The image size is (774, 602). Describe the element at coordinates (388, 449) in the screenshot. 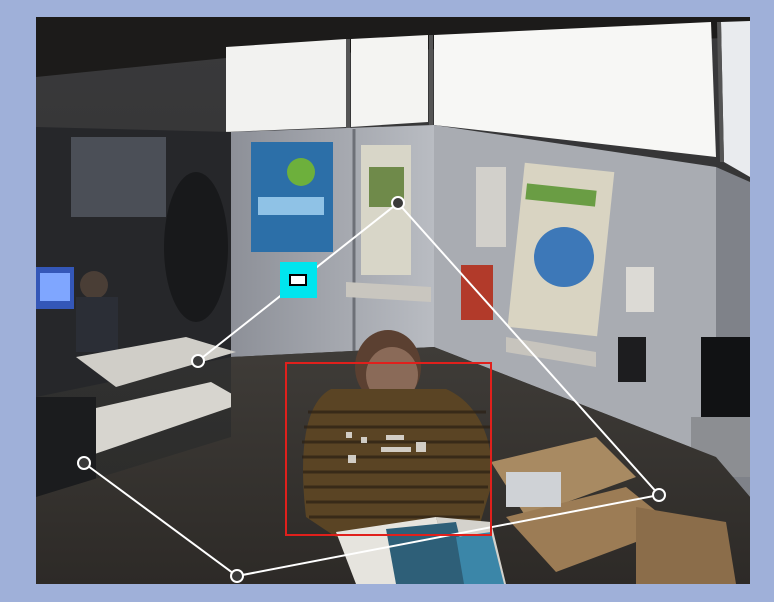

I see `person-detection-box` at that location.